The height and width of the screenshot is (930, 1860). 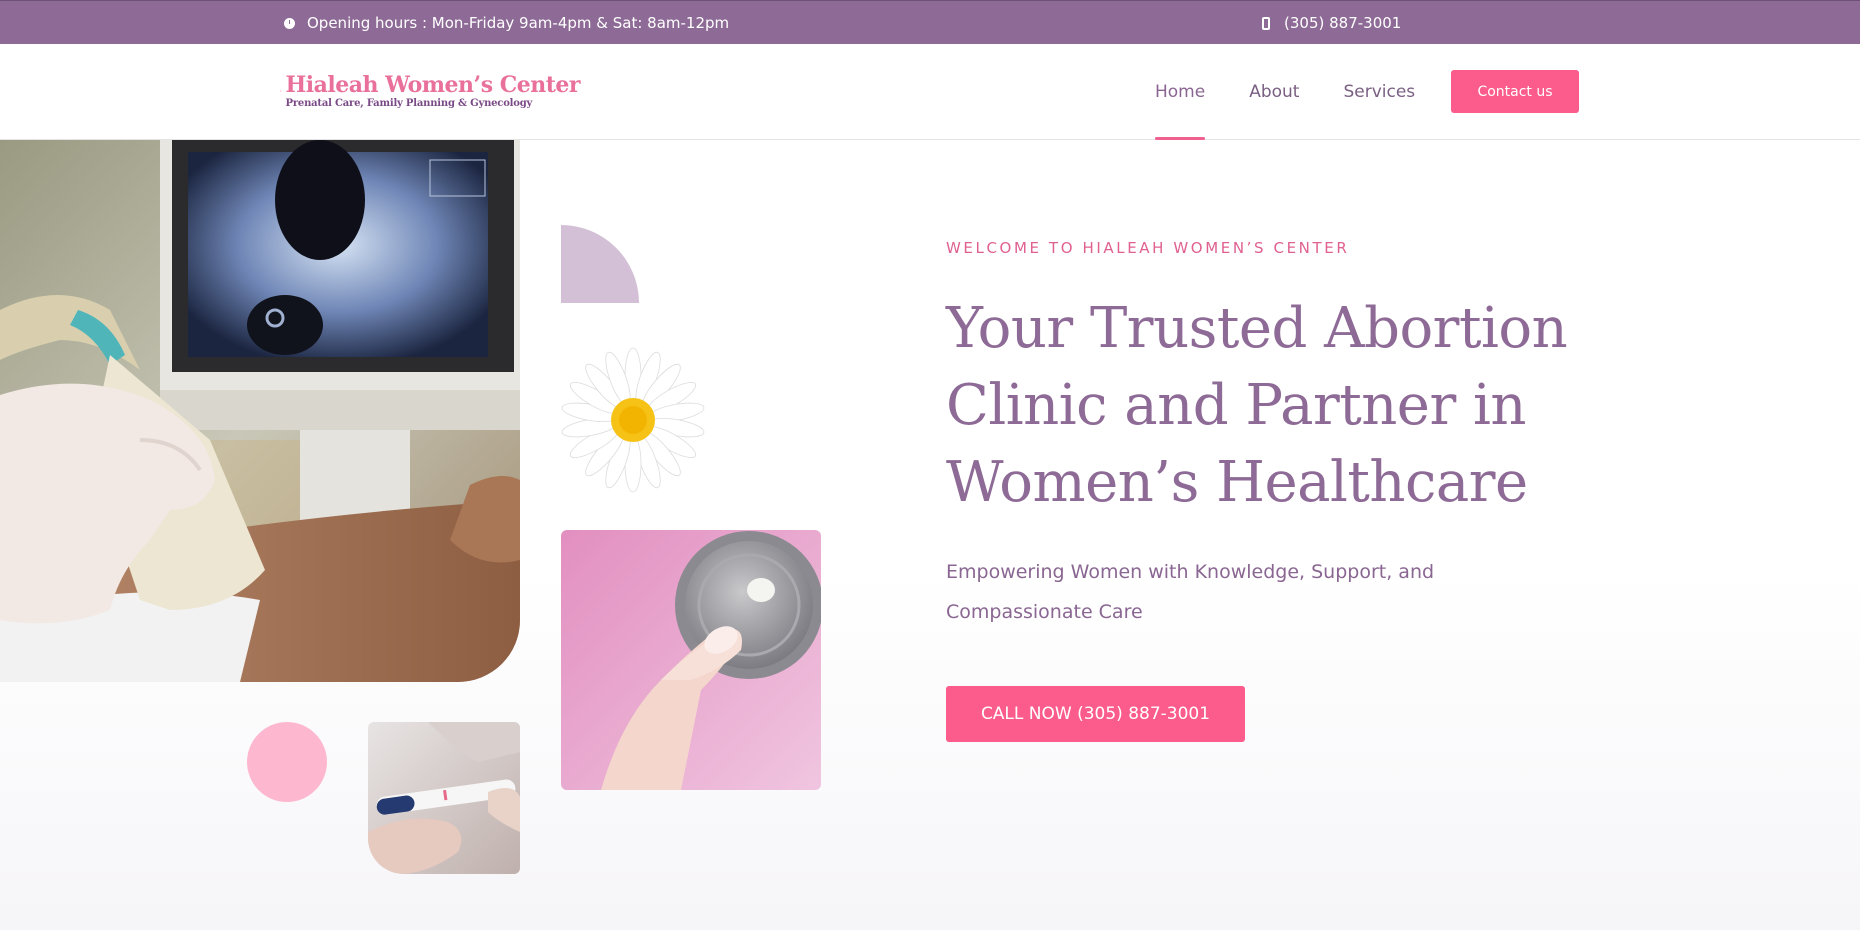 I want to click on call-now-button: CALL NOW (305) 887-3001, so click(x=1095, y=714).